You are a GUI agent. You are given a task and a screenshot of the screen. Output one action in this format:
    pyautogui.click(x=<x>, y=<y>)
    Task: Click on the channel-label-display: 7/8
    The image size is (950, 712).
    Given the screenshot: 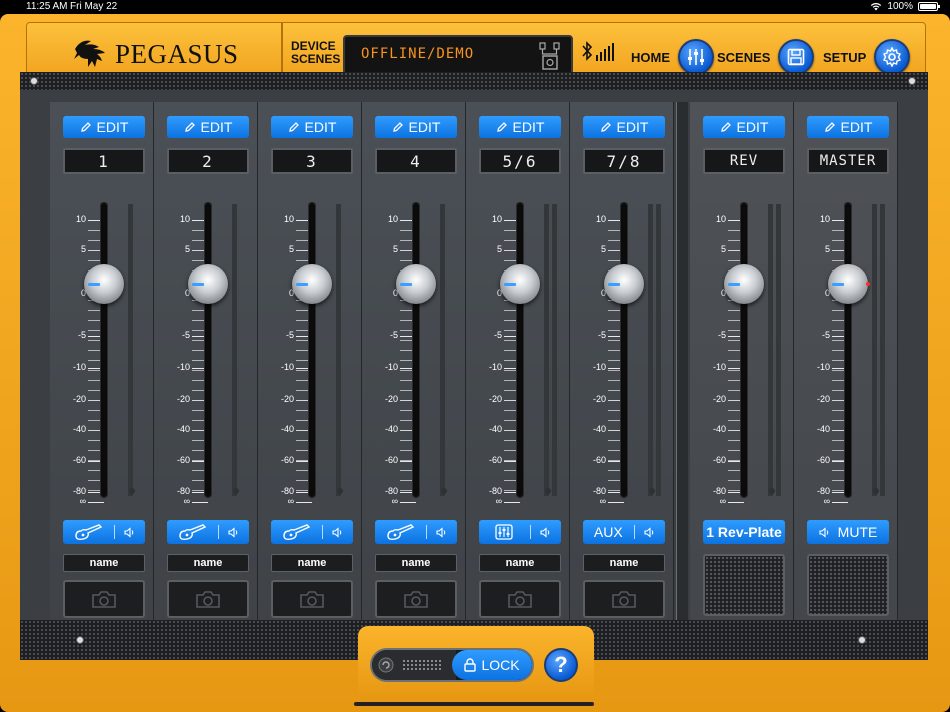 What is the action you would take?
    pyautogui.click(x=624, y=161)
    